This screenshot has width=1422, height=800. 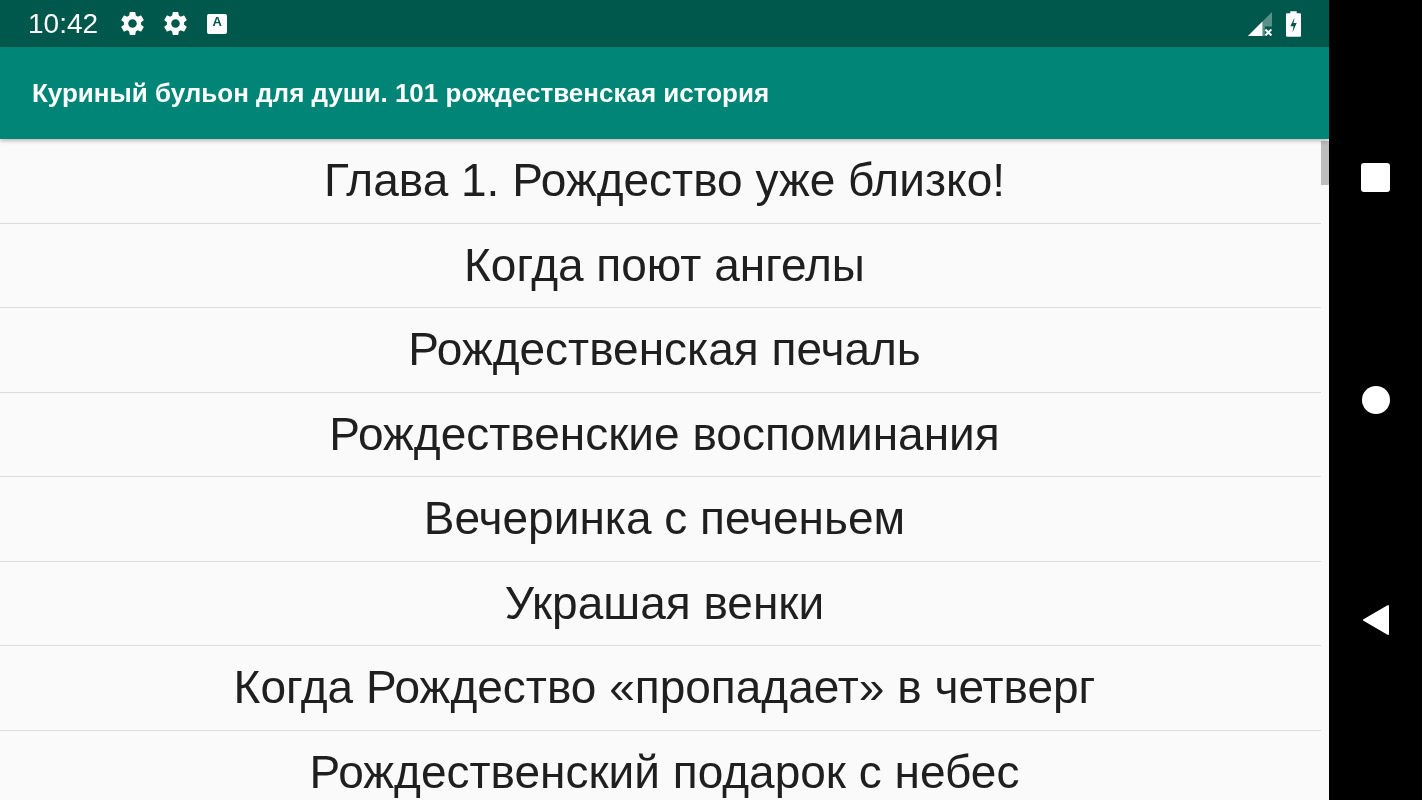 I want to click on signal-off-icon, so click(x=1260, y=23).